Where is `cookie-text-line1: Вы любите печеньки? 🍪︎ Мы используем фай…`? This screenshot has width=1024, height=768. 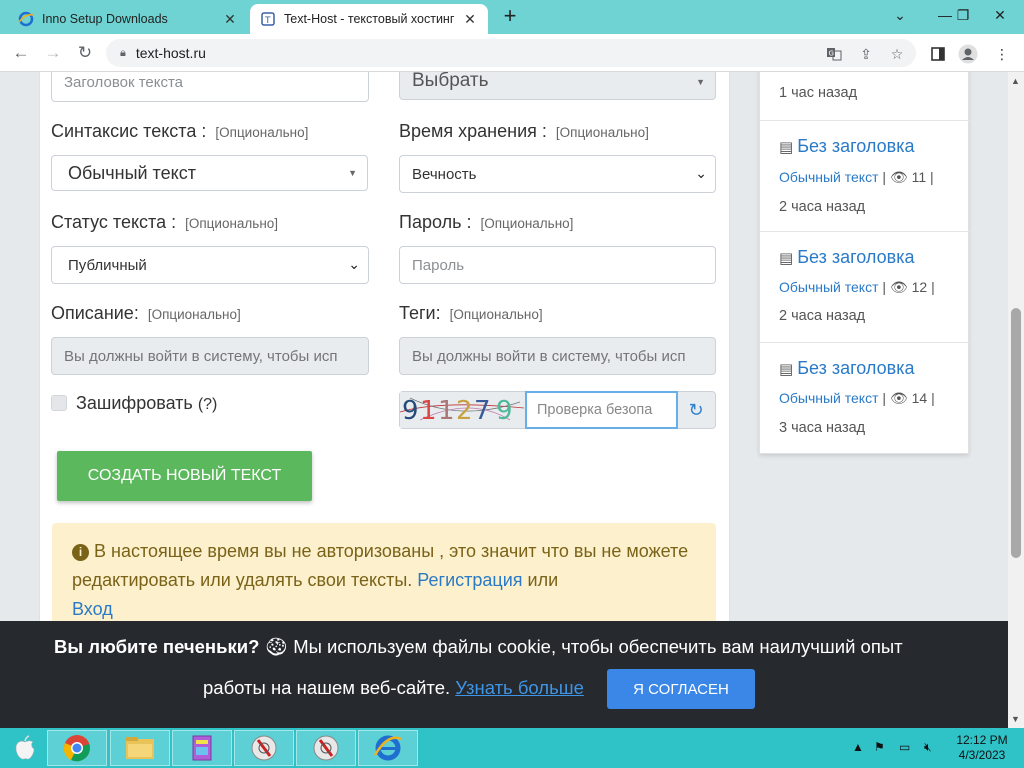 cookie-text-line1: Вы любите печеньки? 🍪︎ Мы используем фай… is located at coordinates (478, 647).